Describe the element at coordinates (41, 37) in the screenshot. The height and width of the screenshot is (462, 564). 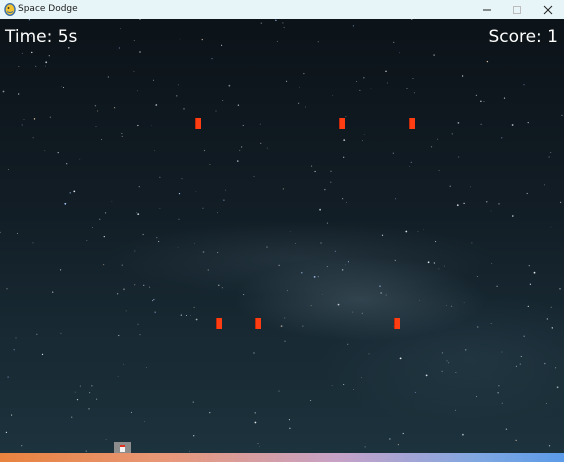
I see `time-display: Time: 5s` at that location.